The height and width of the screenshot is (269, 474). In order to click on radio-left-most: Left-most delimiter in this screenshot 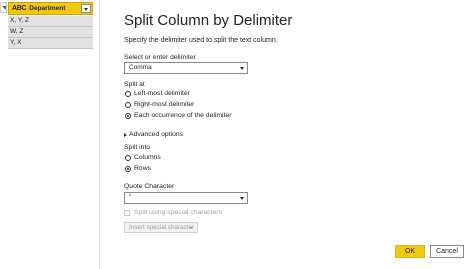, I will do `click(157, 93)`.